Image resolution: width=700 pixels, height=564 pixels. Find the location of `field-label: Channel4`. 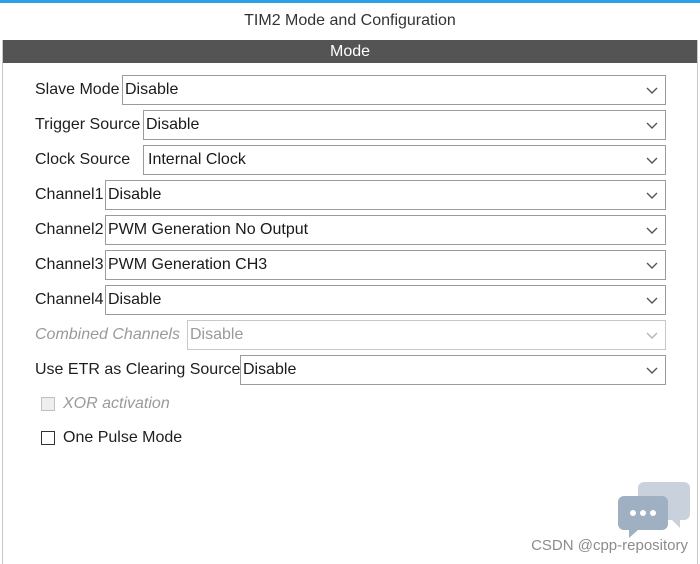

field-label: Channel4 is located at coordinates (69, 299).